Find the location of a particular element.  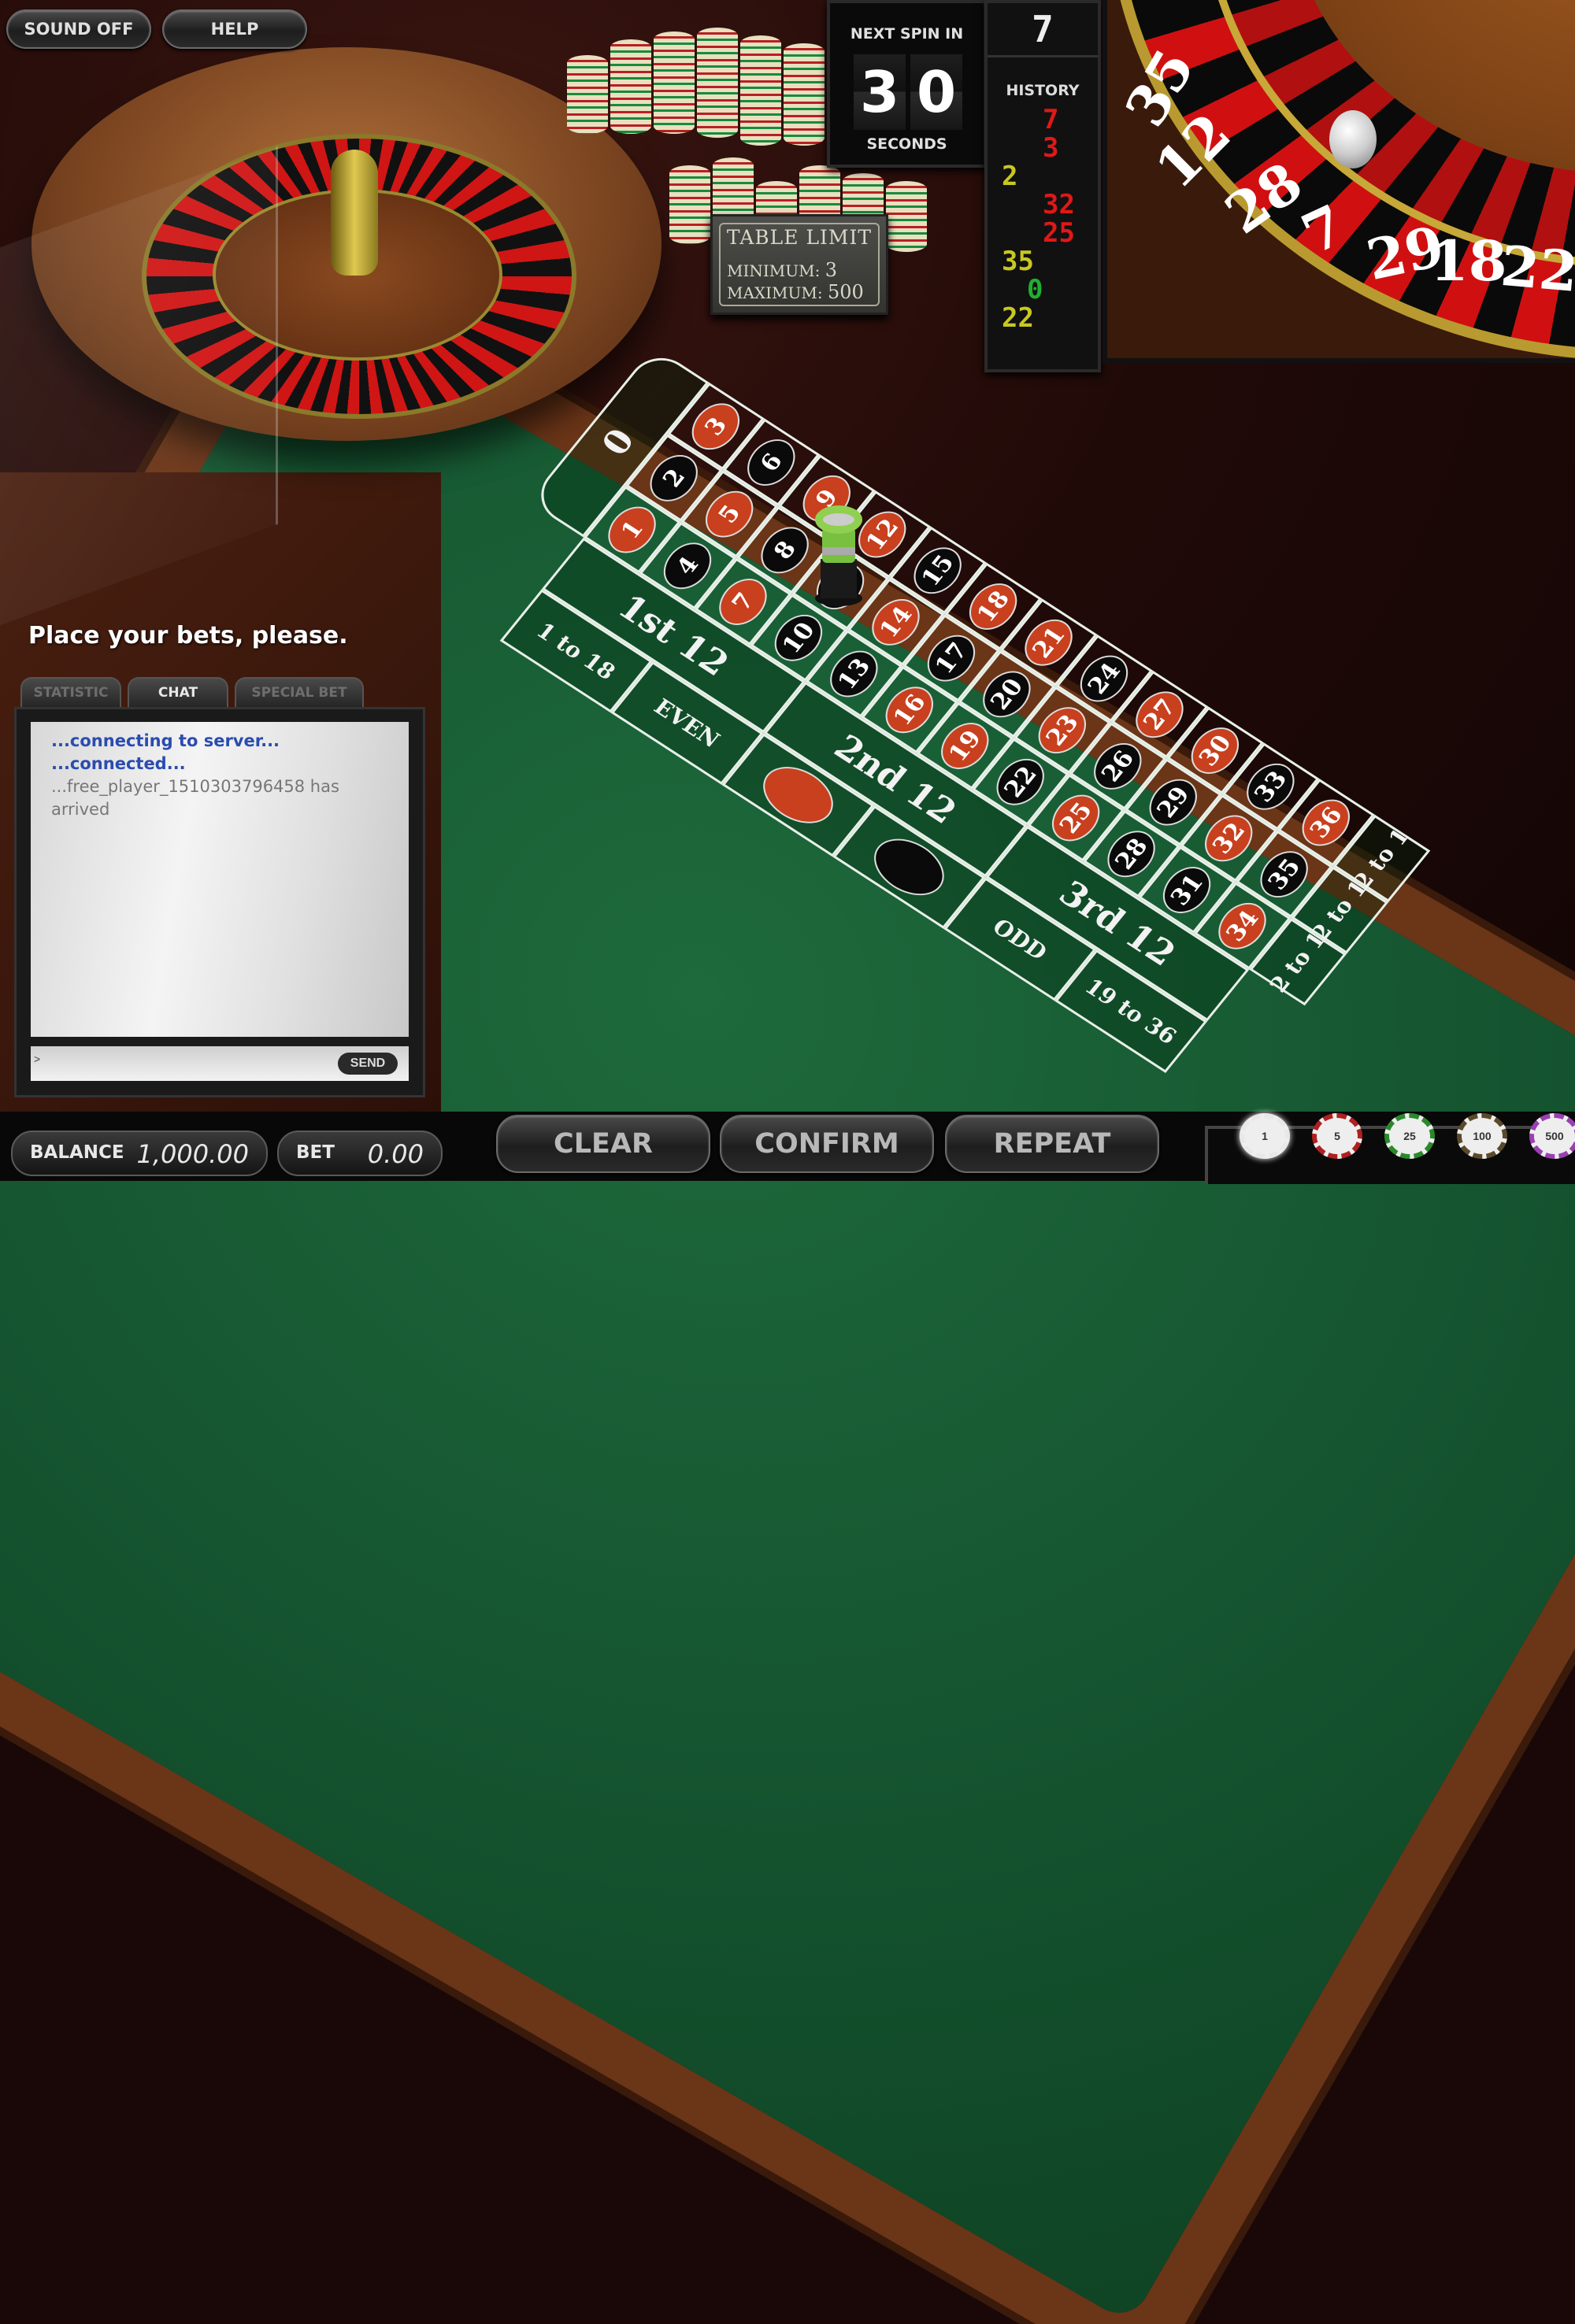

table-limit-max: MAXIMUM: 500 is located at coordinates (795, 292).